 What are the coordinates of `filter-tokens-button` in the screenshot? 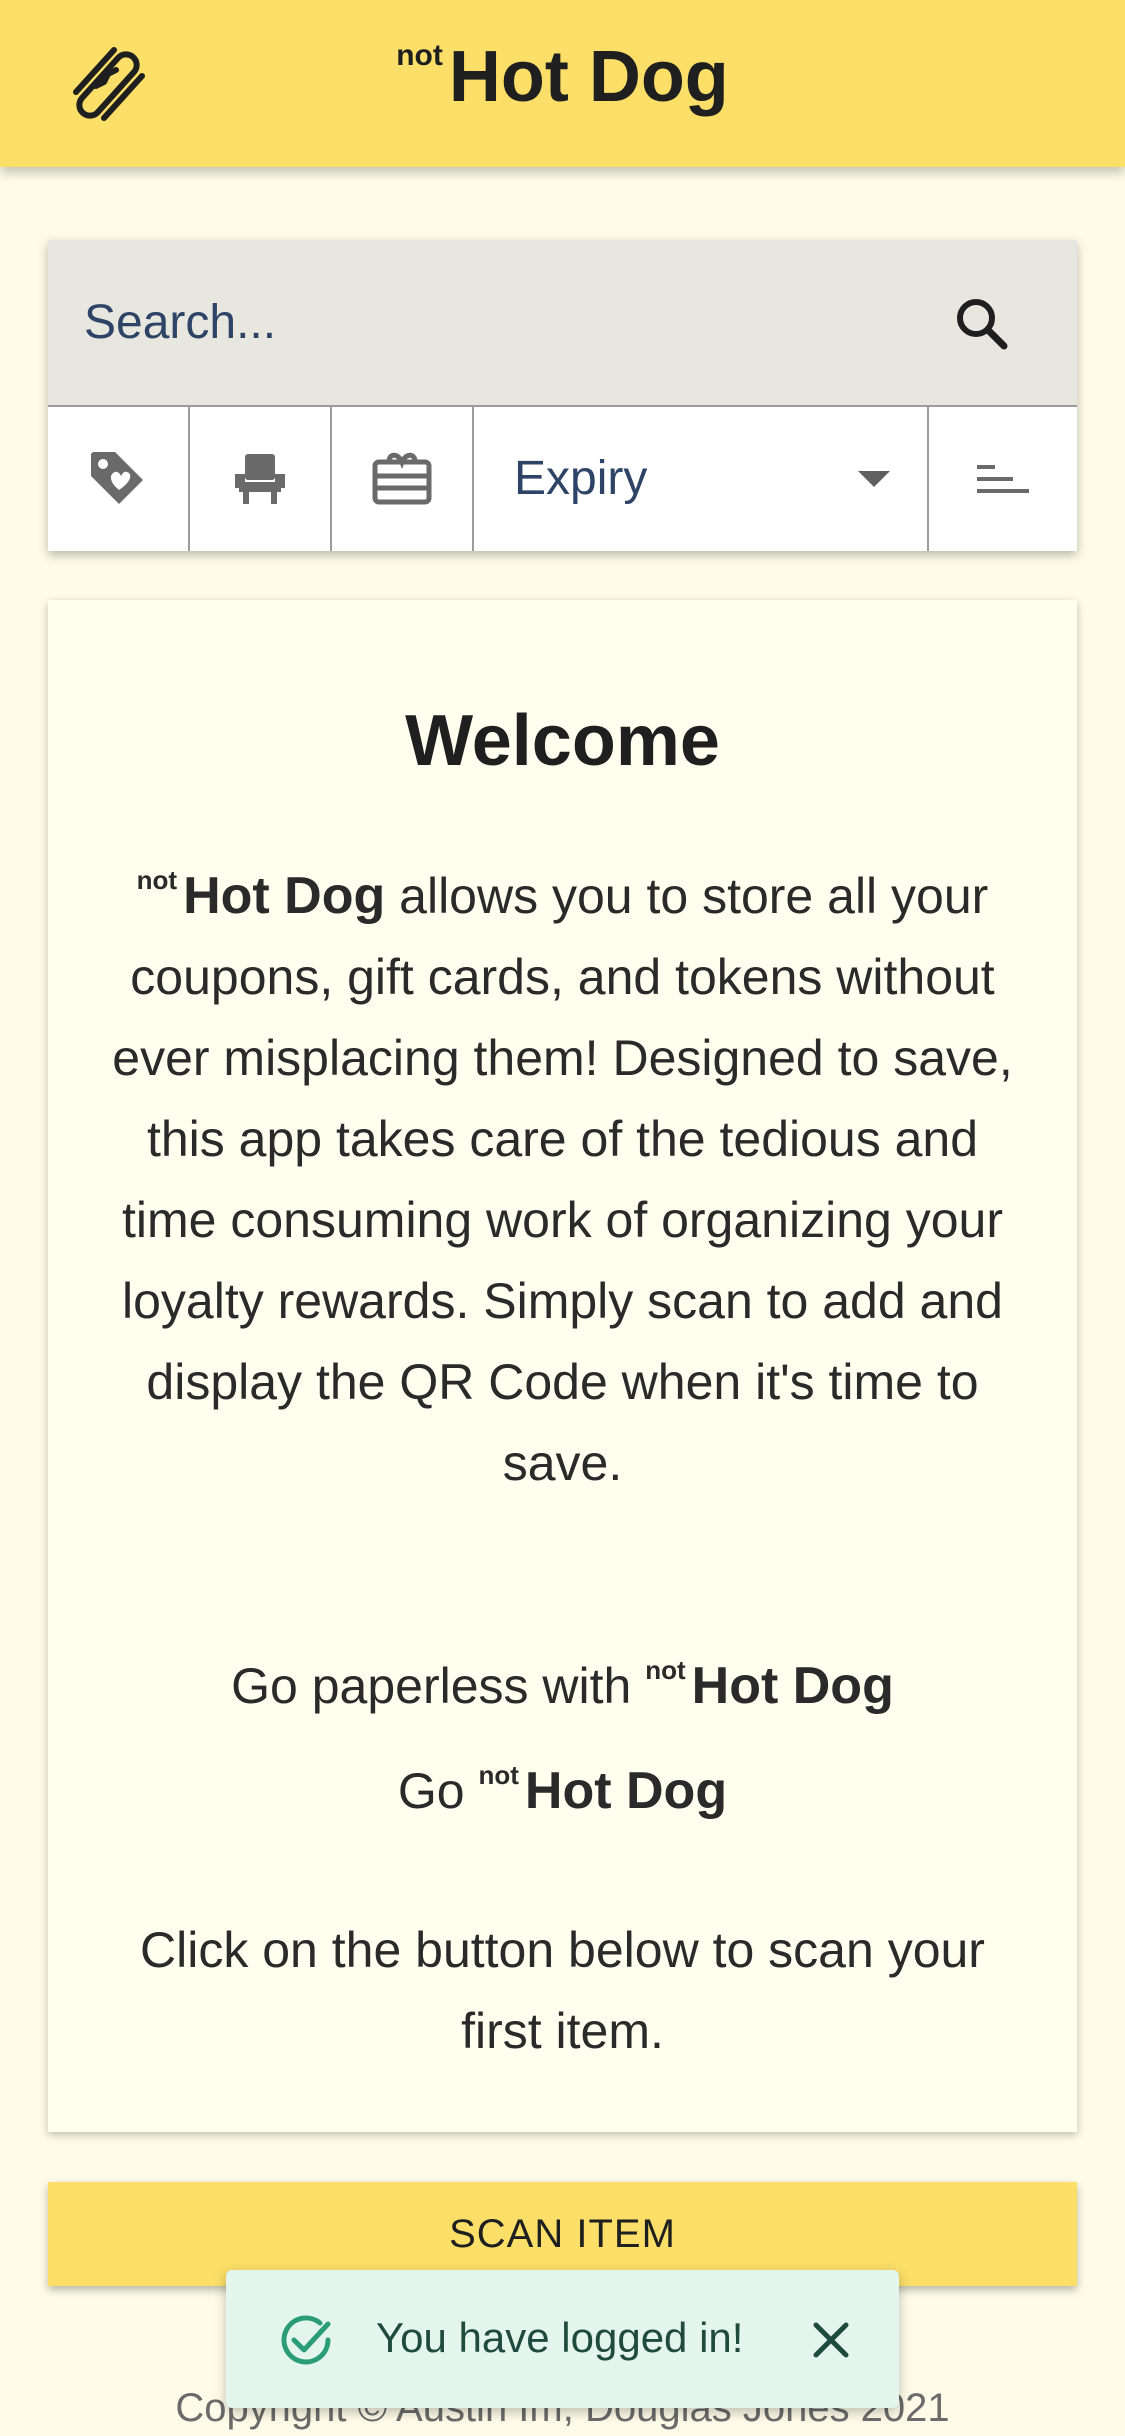 It's located at (261, 479).